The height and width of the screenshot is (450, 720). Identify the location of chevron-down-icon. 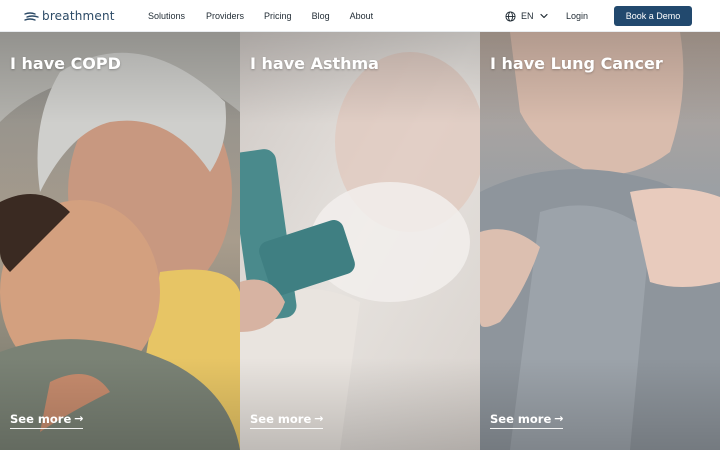
(543, 16).